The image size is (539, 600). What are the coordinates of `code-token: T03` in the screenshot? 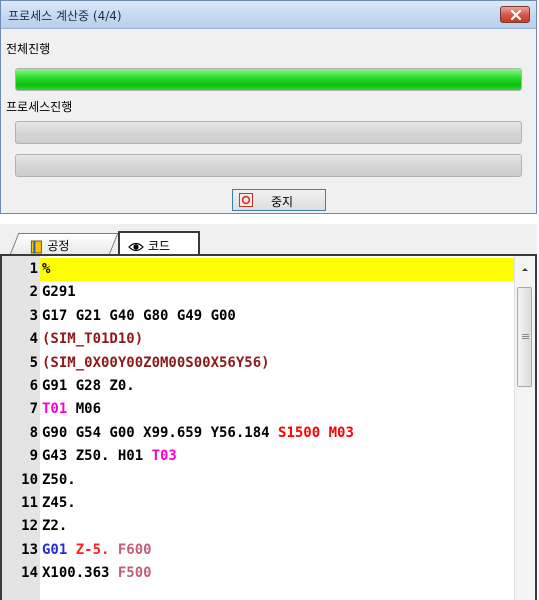 It's located at (164, 456).